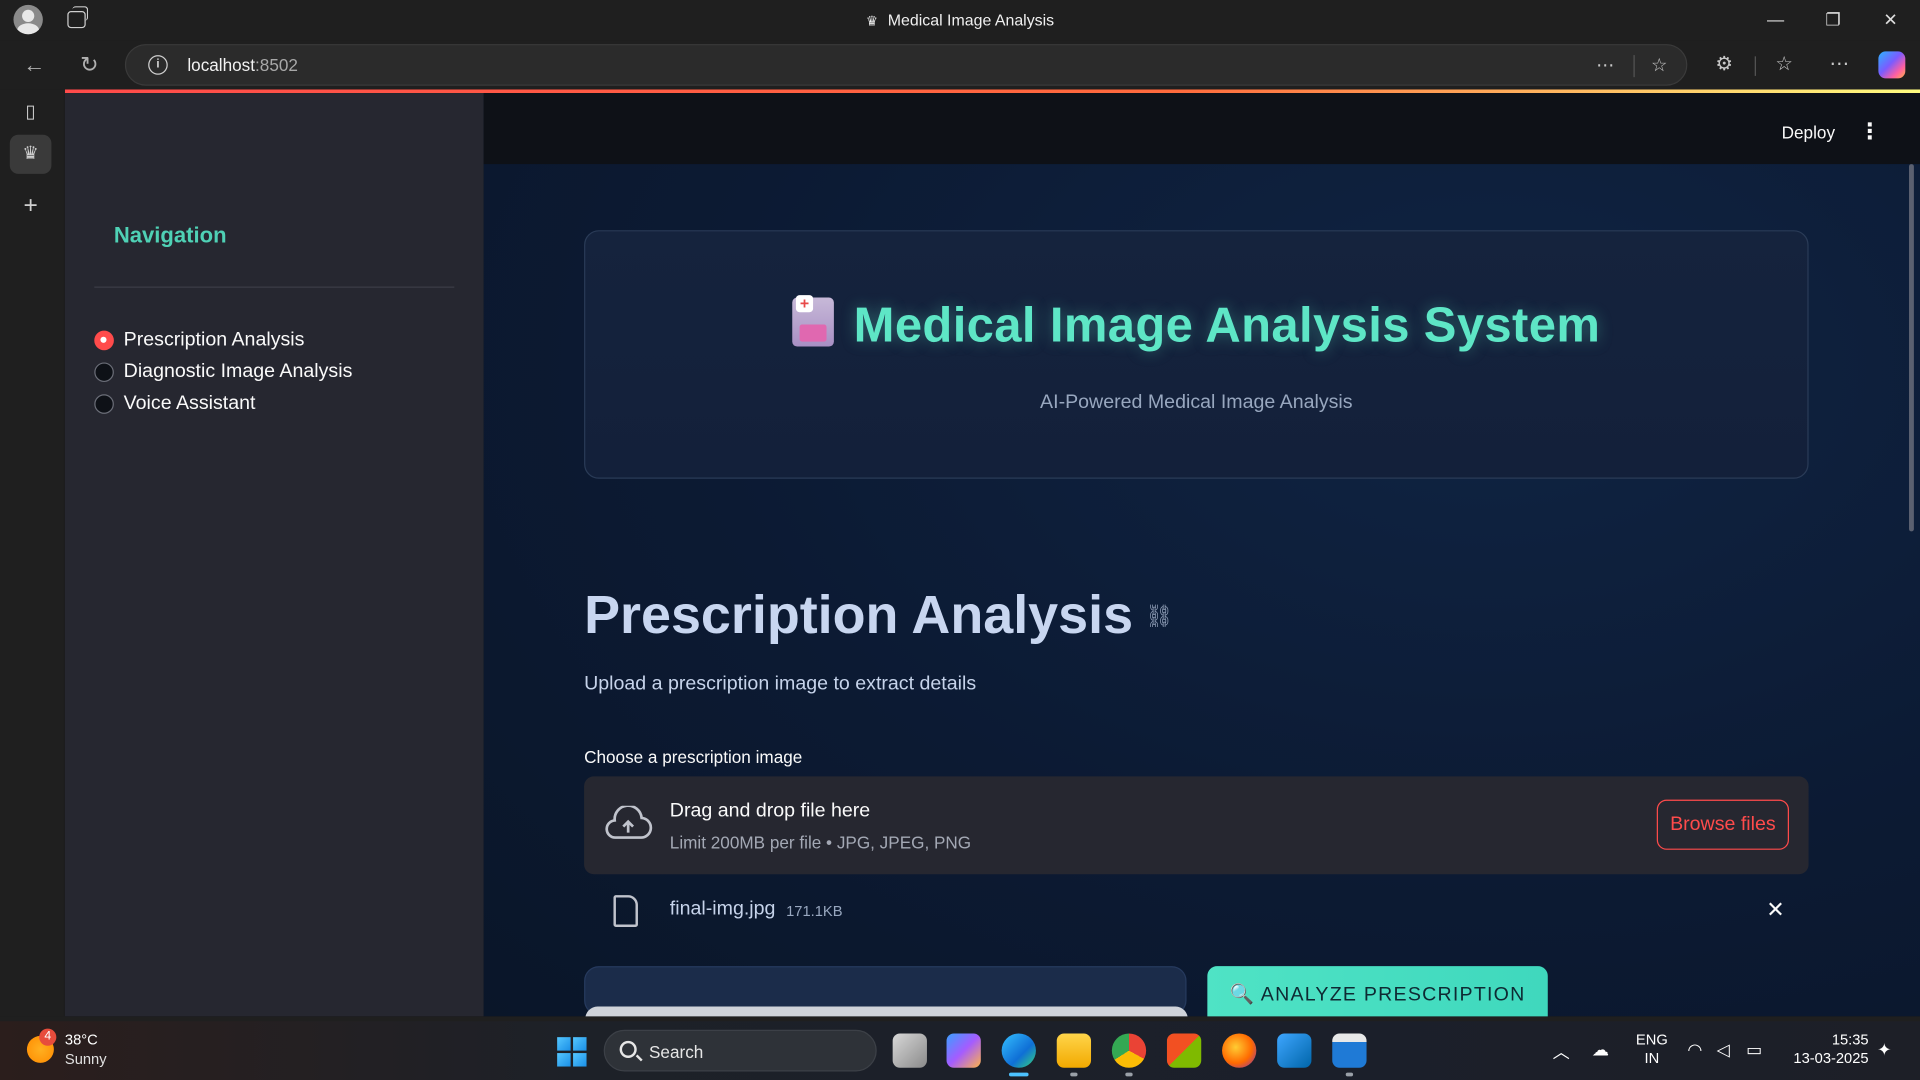 This screenshot has width=1920, height=1080. What do you see at coordinates (1196, 402) in the screenshot?
I see `hero-subtitle: AI-Powered Medical Image Analysis` at bounding box center [1196, 402].